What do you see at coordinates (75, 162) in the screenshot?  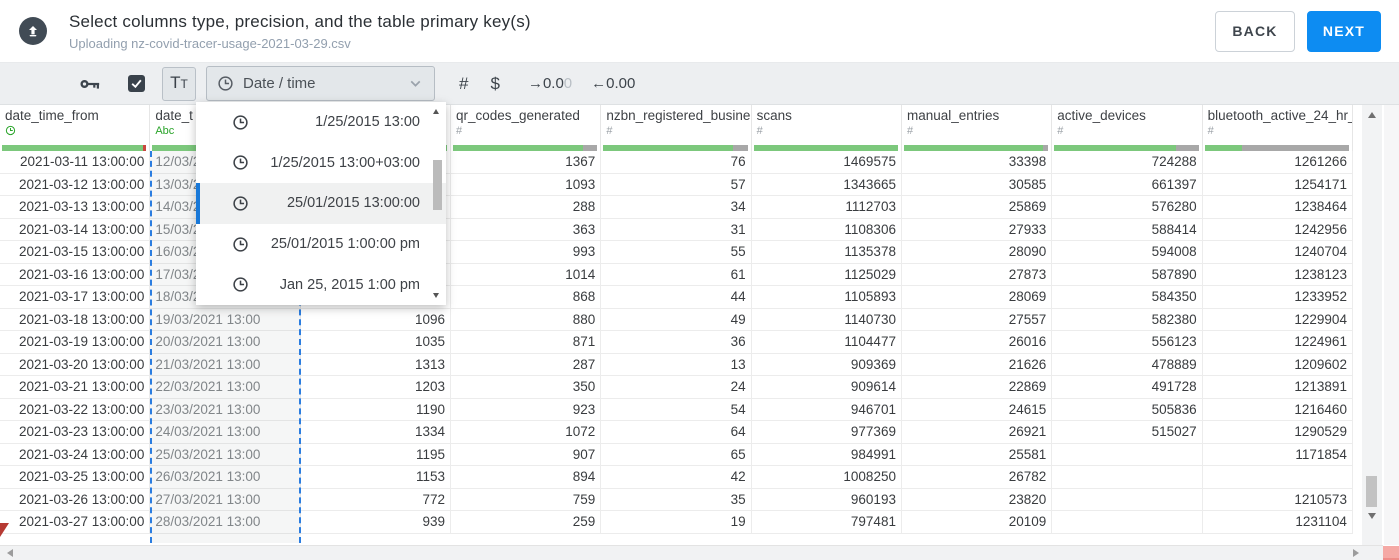 I see `cell-date_time_from: 2021-03-11 13:00:00` at bounding box center [75, 162].